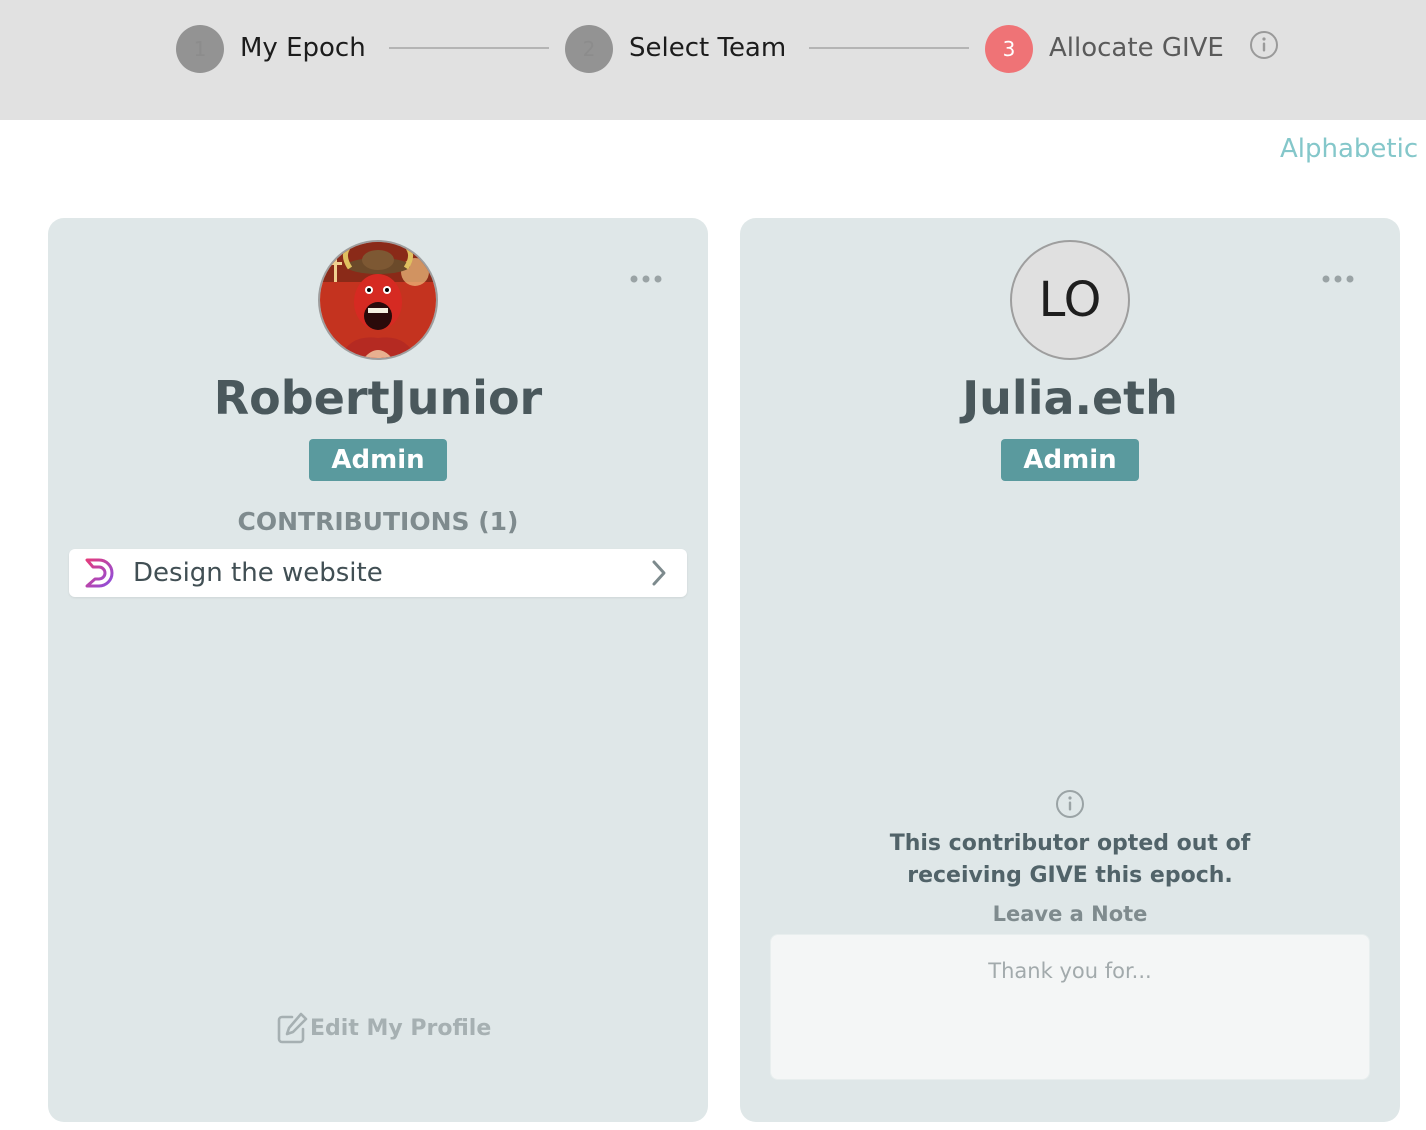 Image resolution: width=1426 pixels, height=1130 pixels. I want to click on edit-icon, so click(292, 1028).